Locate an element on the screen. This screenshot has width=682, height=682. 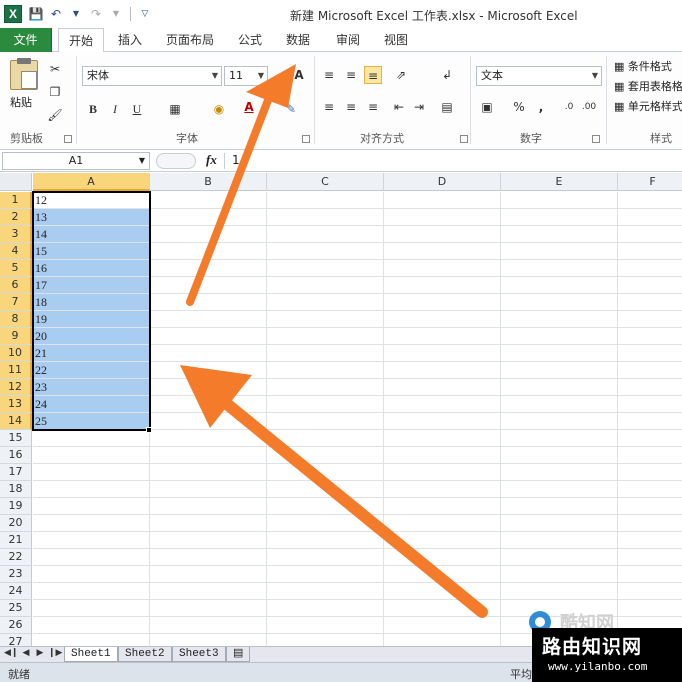
format-painter-icon: 🖌 is located at coordinates (55, 115).